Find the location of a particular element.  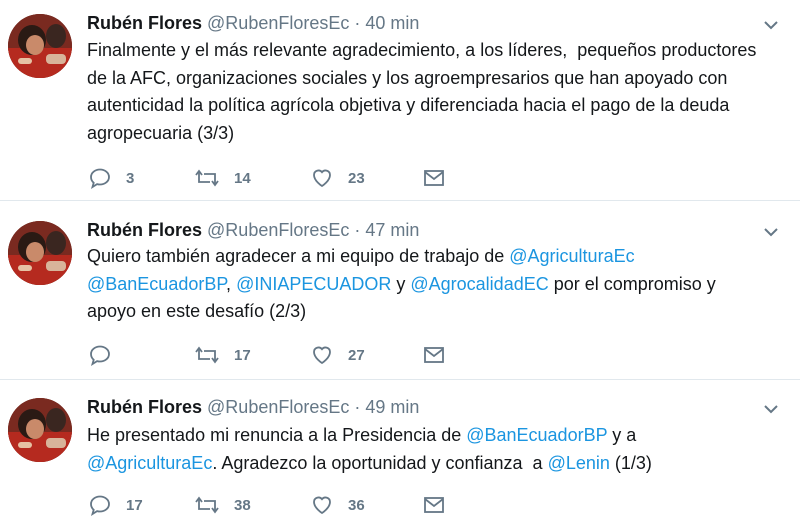

tweet-text-segment is located at coordinates (637, 256).